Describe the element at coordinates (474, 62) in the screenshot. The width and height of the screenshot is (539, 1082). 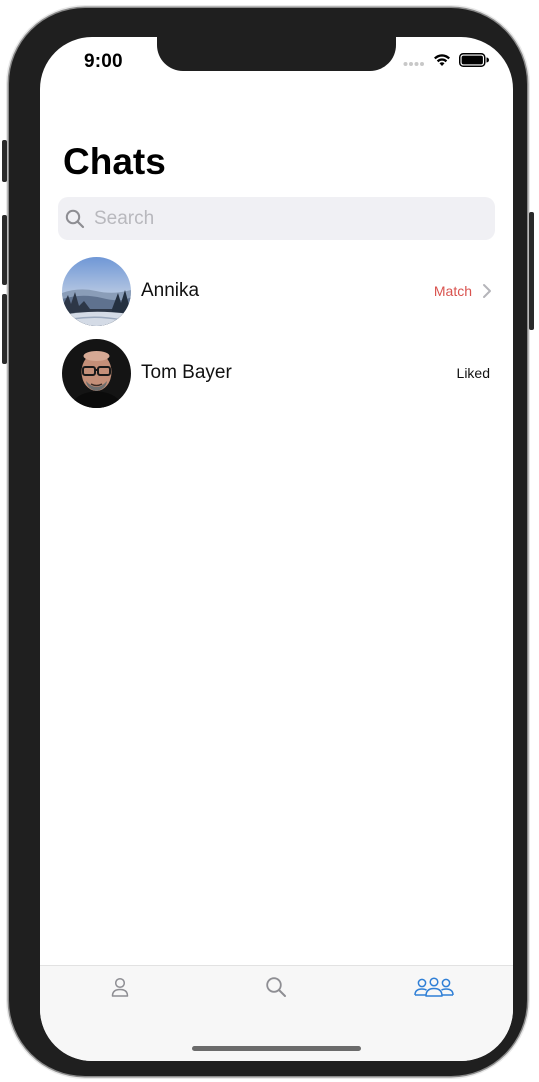
I see `battery-icon` at that location.